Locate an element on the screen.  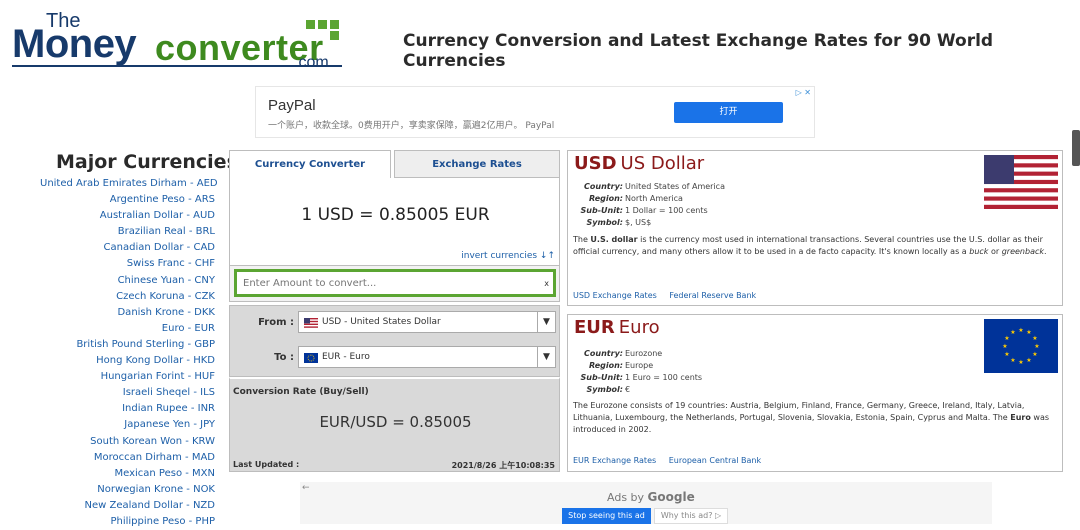
currency-link: Norwegian Krone - NOK is located at coordinates (127, 490).